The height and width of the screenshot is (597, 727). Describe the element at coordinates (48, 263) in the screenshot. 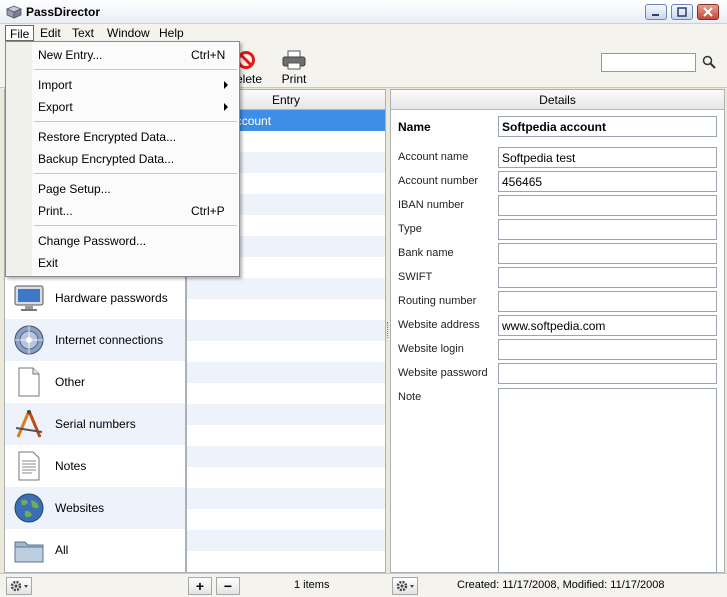

I see `menu-item-label: Exit` at that location.